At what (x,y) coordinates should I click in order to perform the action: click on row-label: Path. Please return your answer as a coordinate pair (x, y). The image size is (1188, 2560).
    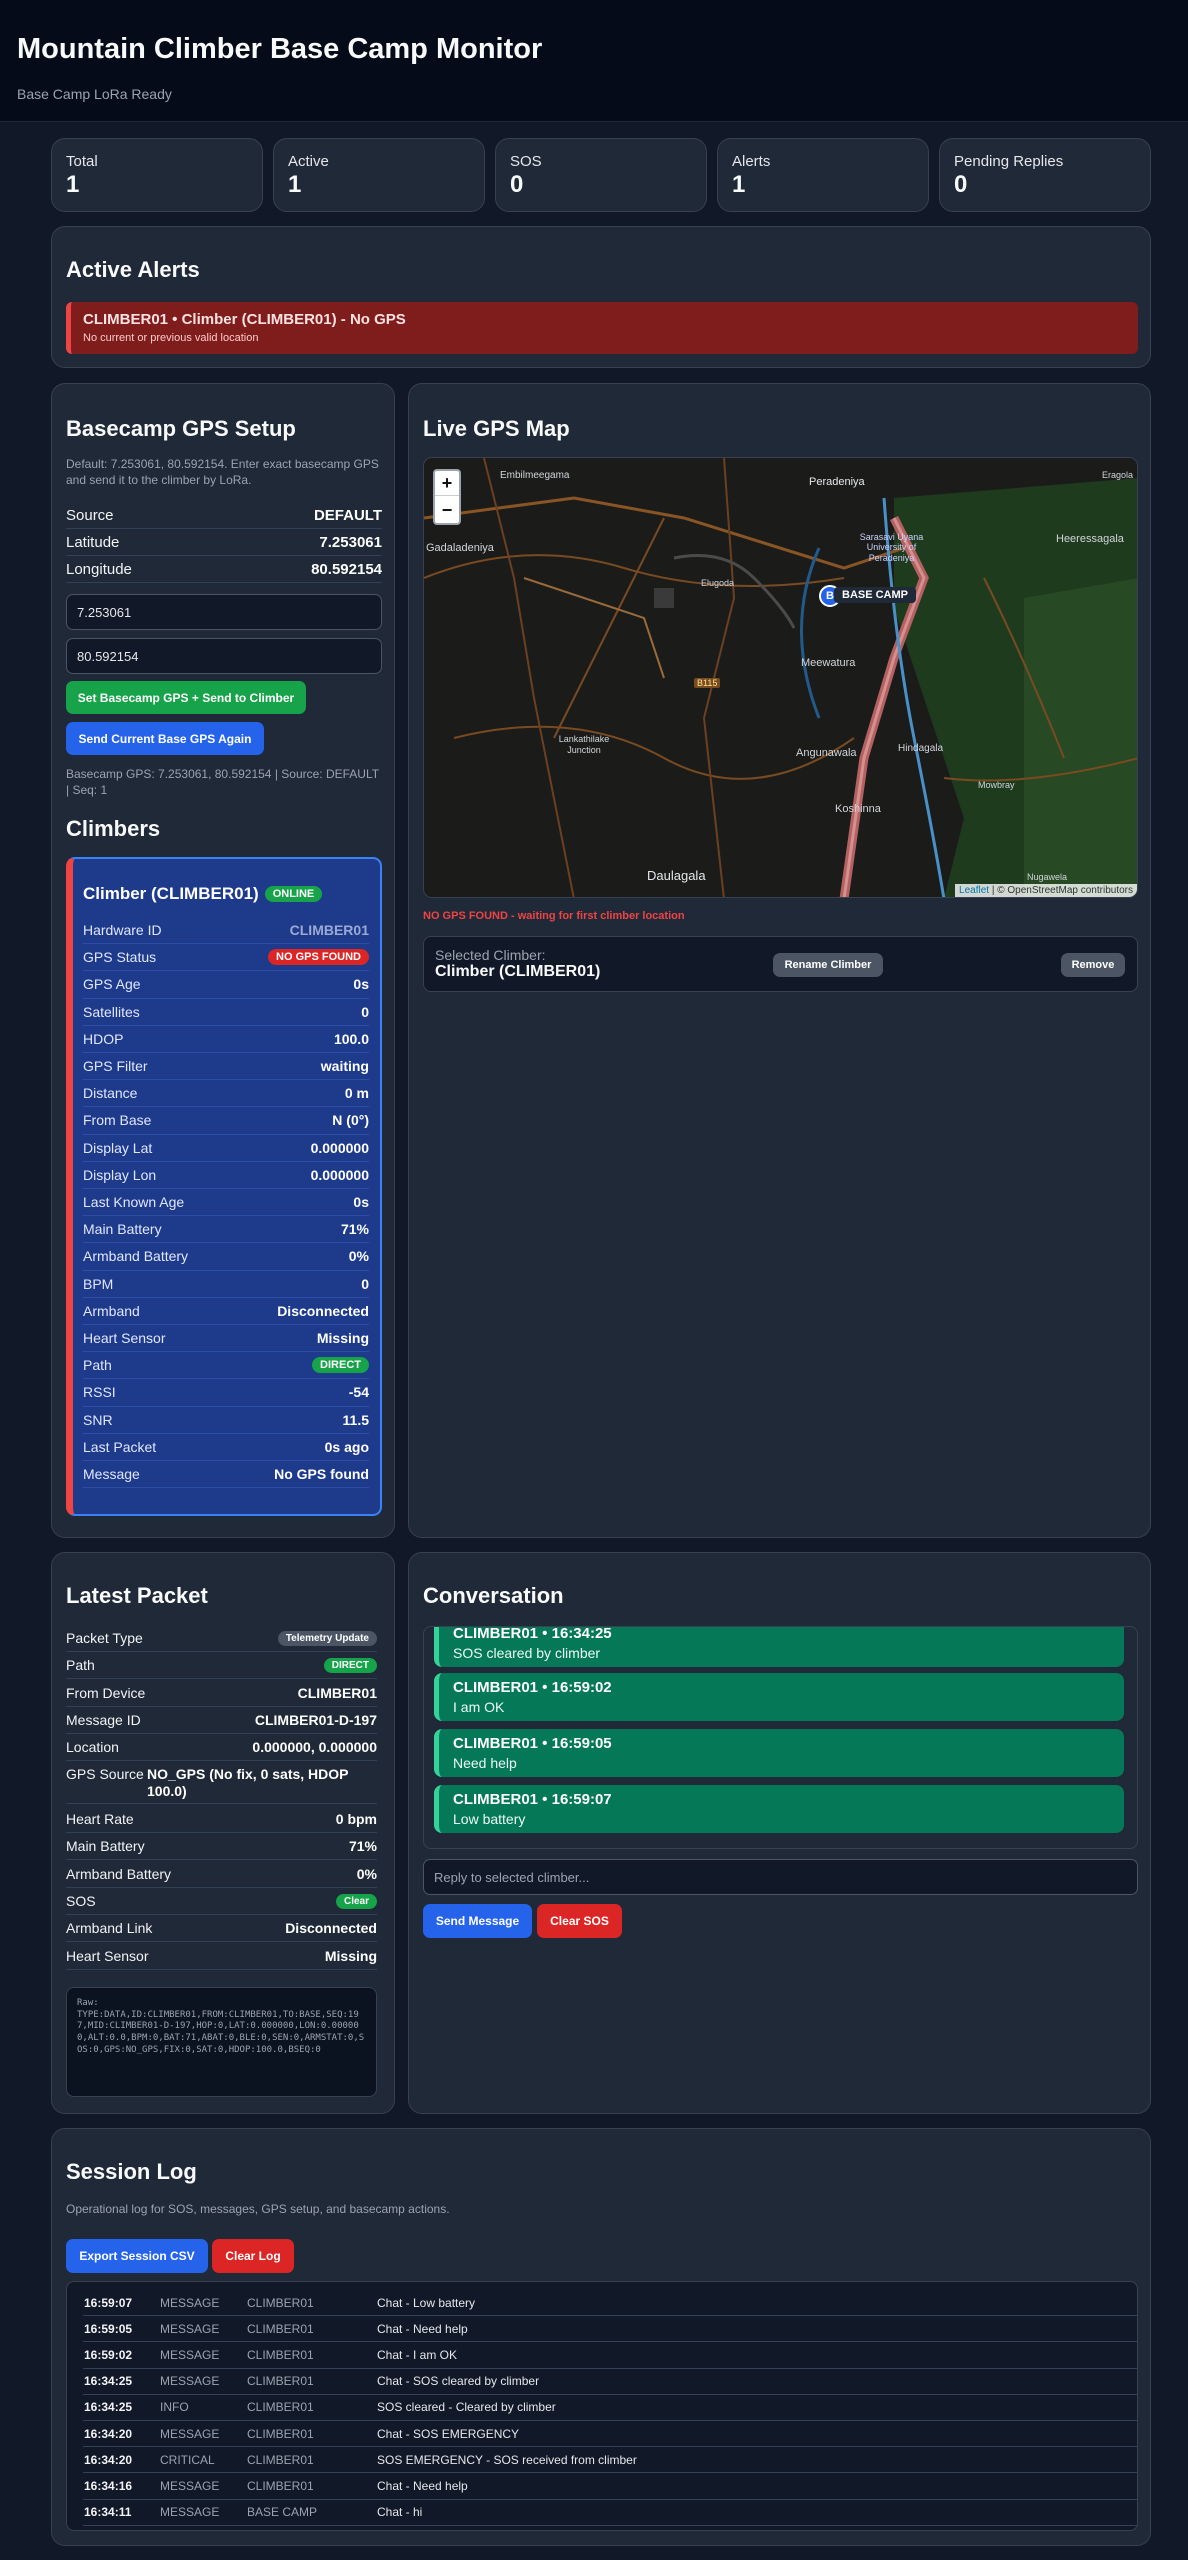
    Looking at the image, I should click on (97, 1365).